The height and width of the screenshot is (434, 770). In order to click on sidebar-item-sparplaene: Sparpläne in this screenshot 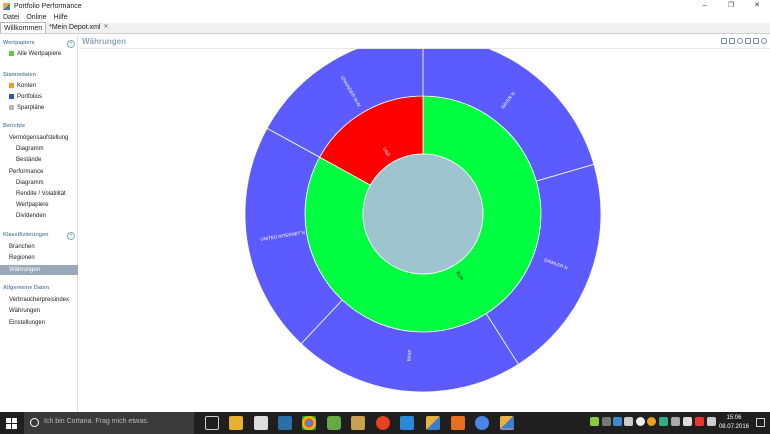, I will do `click(26, 108)`.